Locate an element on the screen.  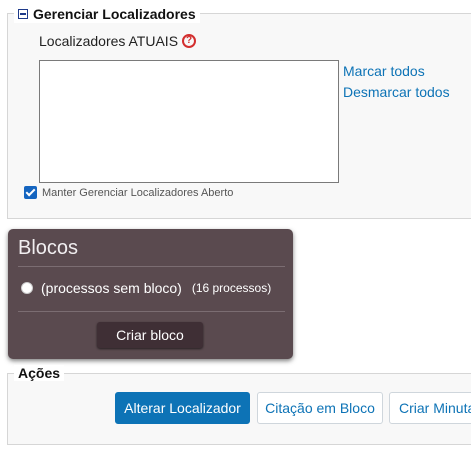
criar-minuta-button: Criar Minuta is located at coordinates (430, 408).